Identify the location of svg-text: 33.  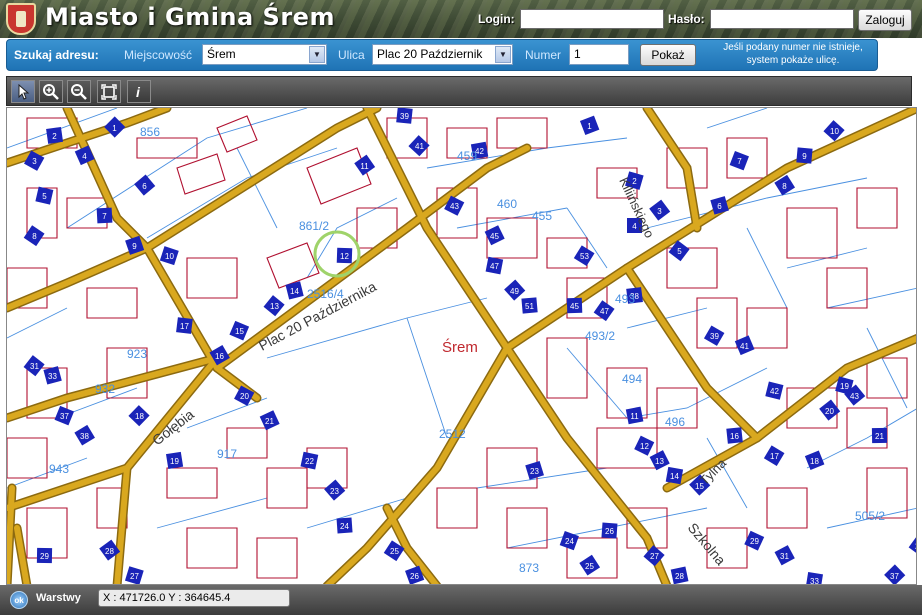
(814, 581).